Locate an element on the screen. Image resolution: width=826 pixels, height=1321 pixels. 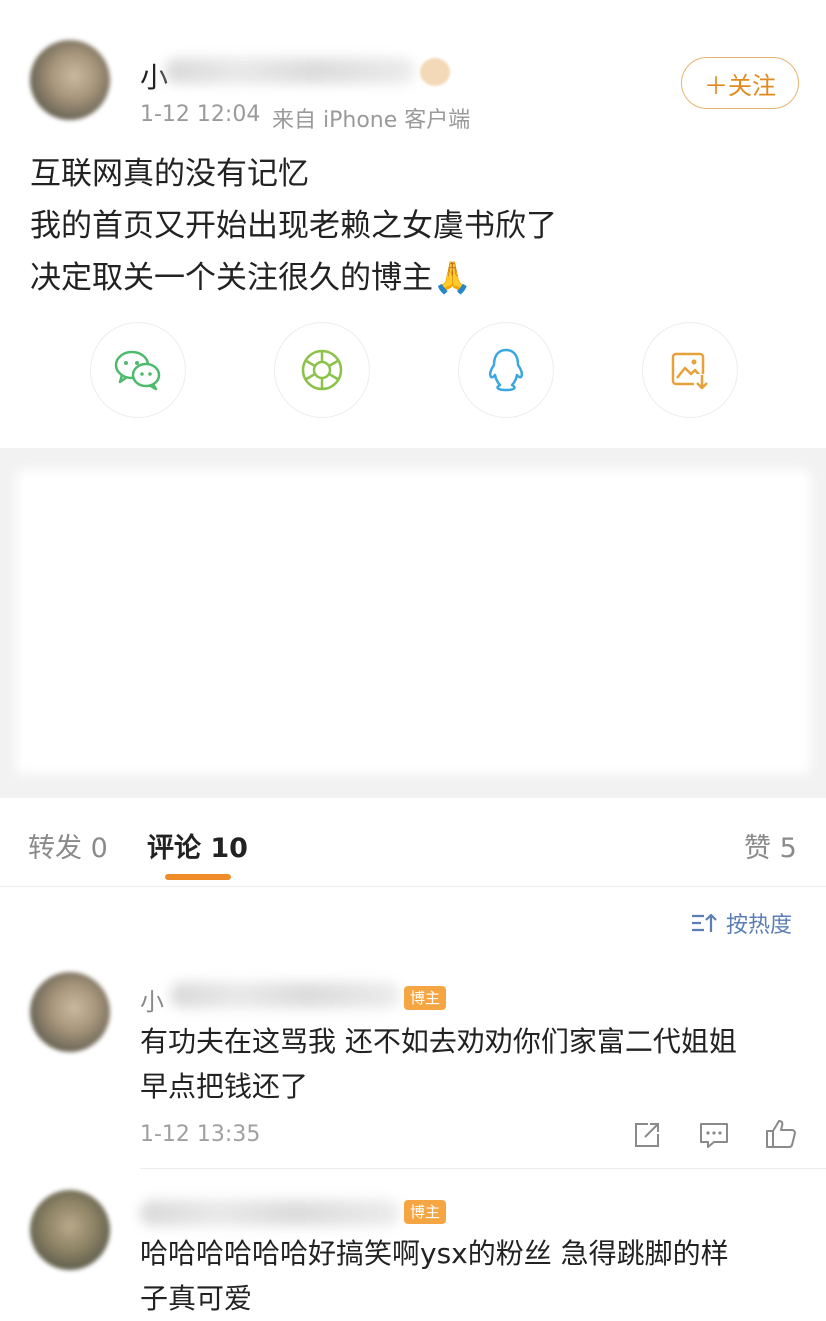
reply-comment-button is located at coordinates (714, 1137).